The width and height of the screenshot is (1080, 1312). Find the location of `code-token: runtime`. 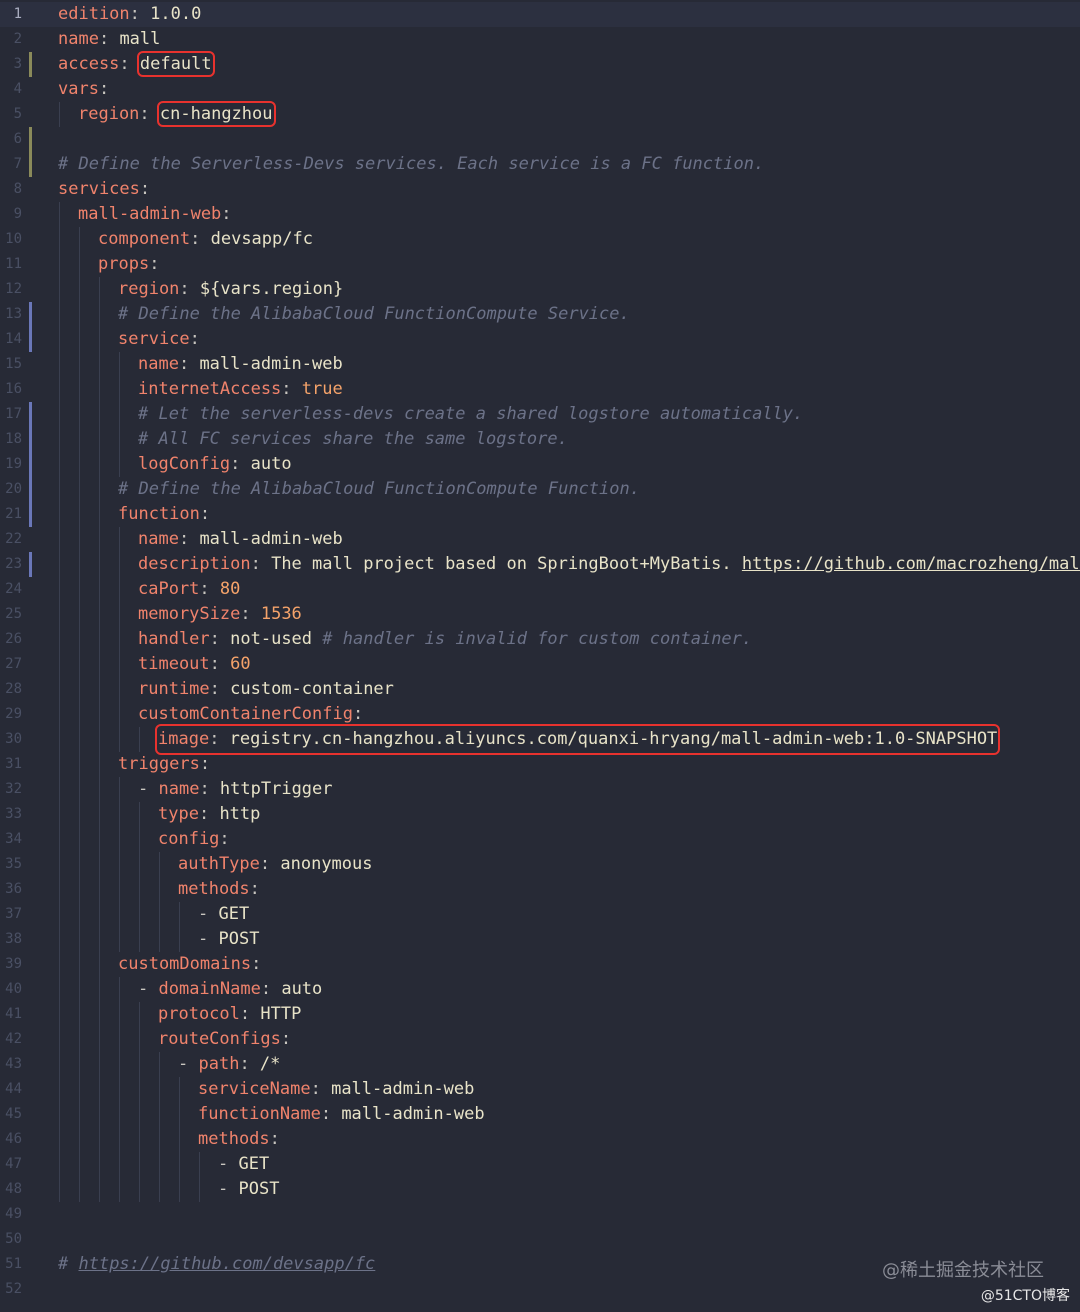

code-token: runtime is located at coordinates (174, 689).